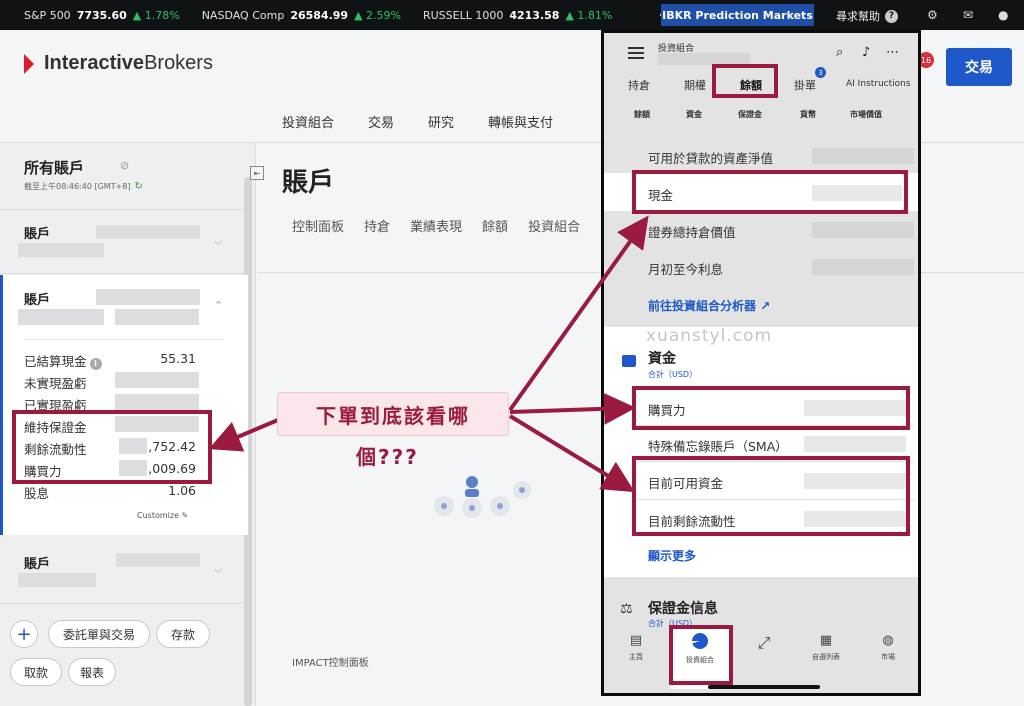 The width and height of the screenshot is (1024, 706). Describe the element at coordinates (387, 457) in the screenshot. I see `question-callout-line2: 個???` at that location.